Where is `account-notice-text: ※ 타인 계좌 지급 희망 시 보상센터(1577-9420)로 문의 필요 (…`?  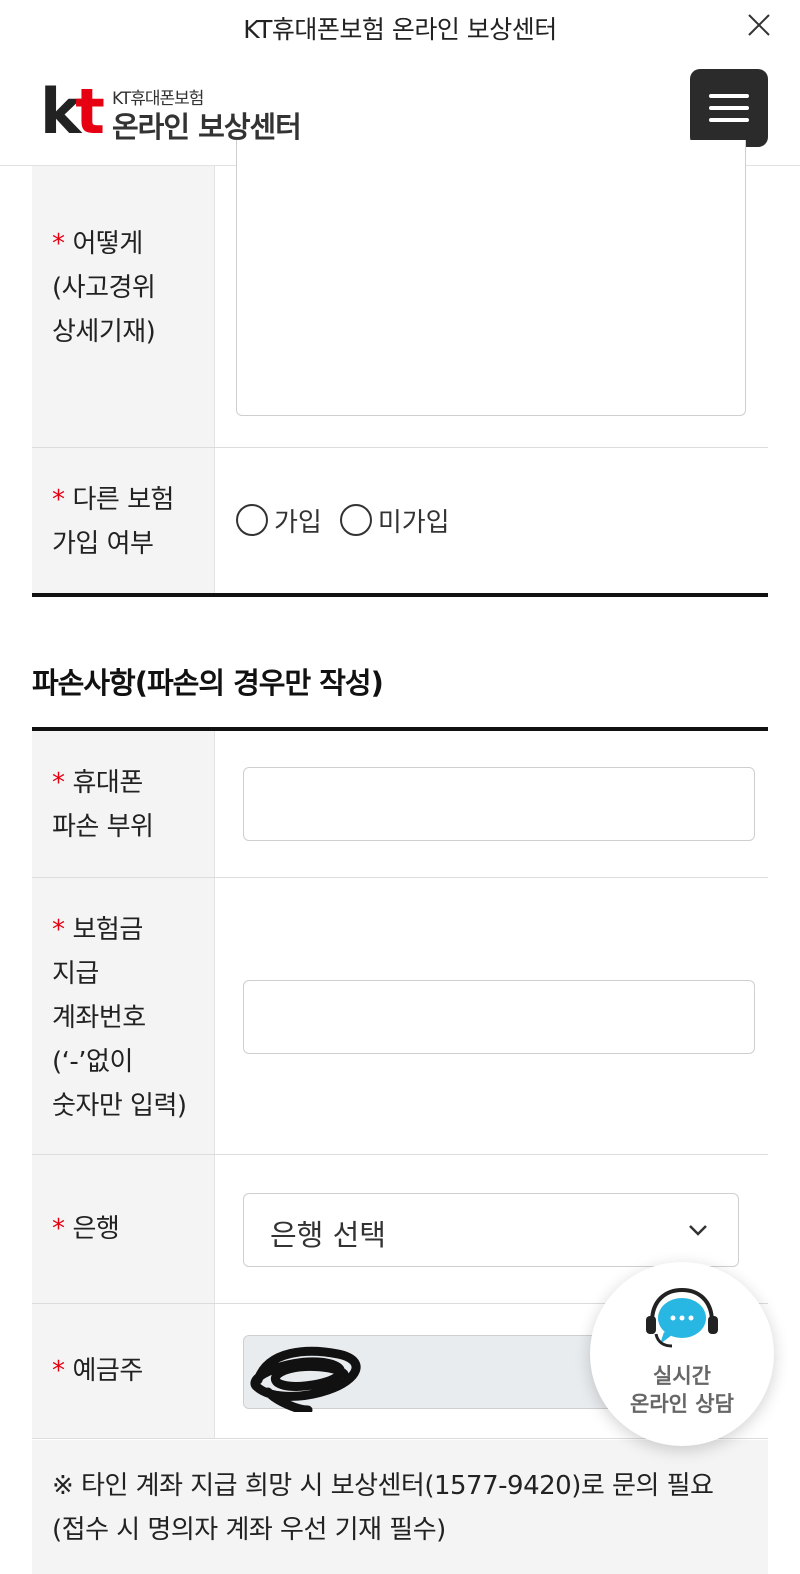
account-notice-text: ※ 타인 계좌 지급 희망 시 보상센터(1577-9420)로 문의 필요 (… is located at coordinates (383, 1508).